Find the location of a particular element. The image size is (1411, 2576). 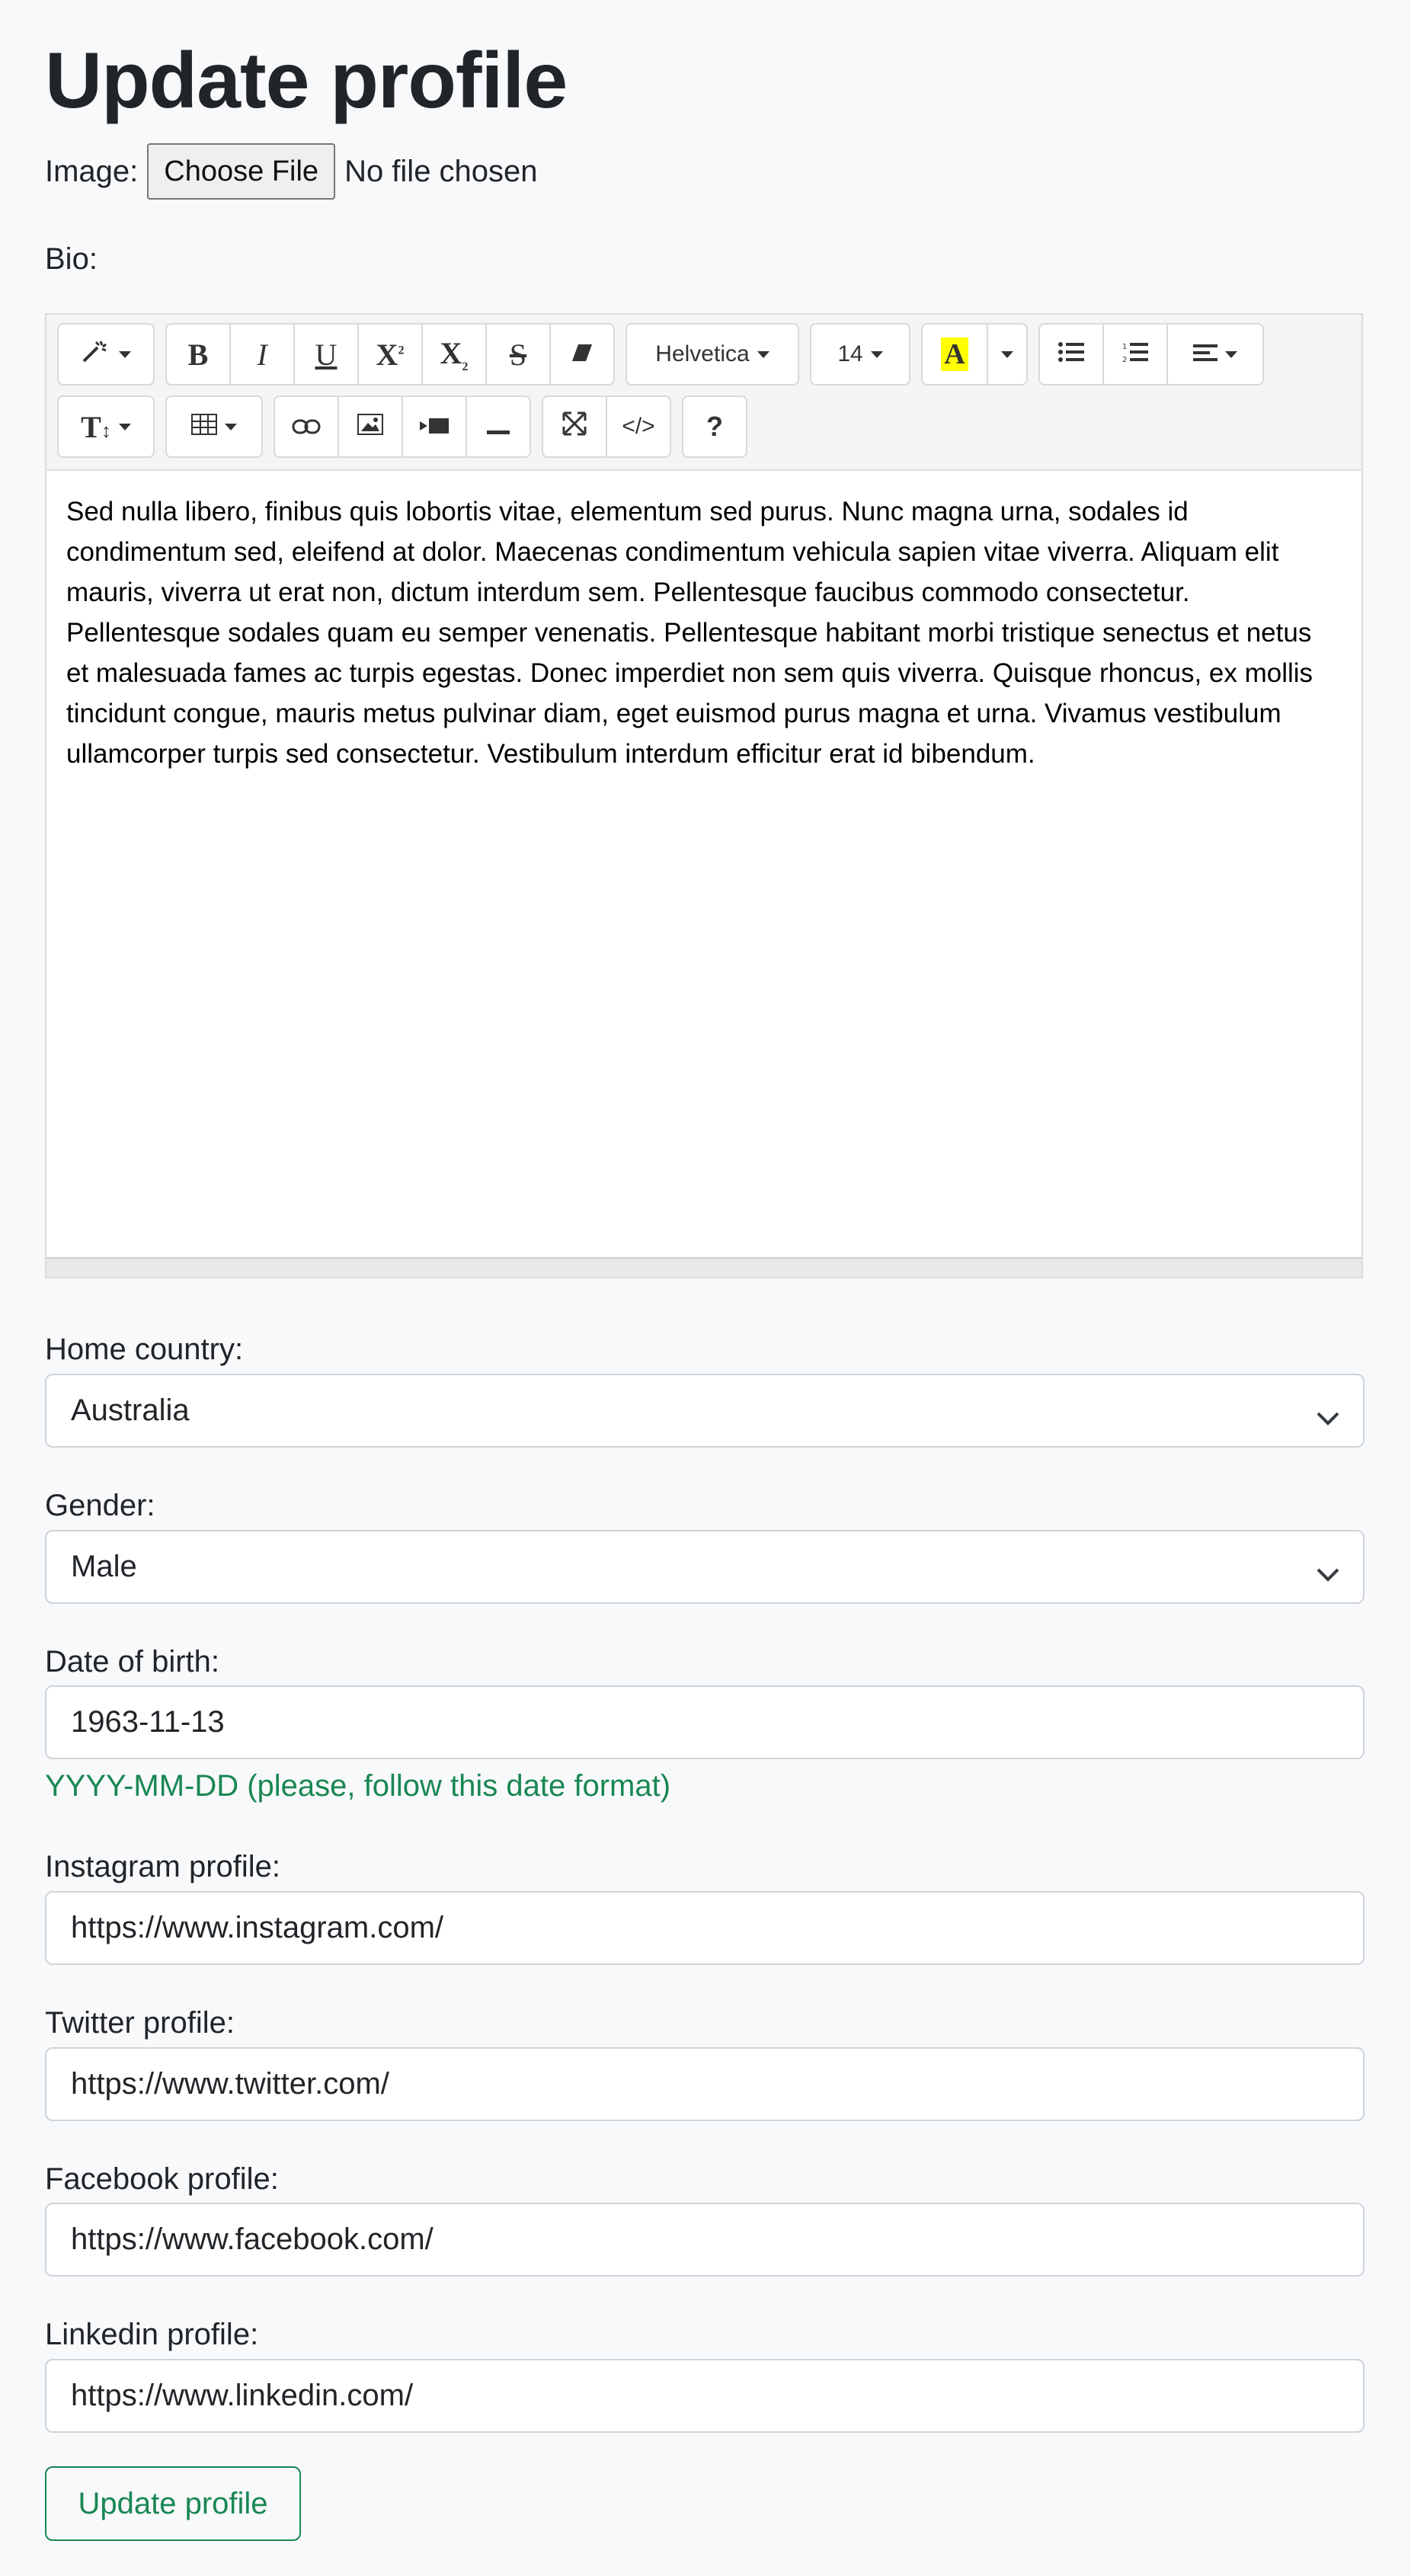

bullet-list-button is located at coordinates (1071, 354).